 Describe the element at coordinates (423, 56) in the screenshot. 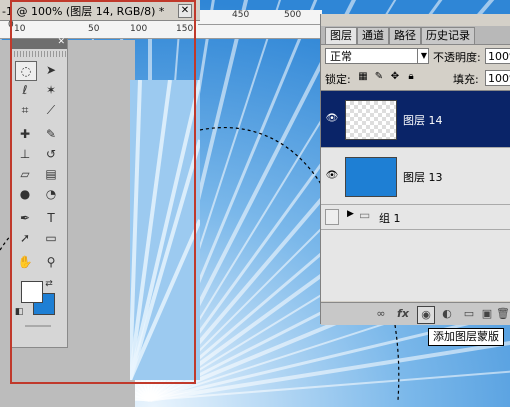

I see `chevron-down-icon: ▼` at that location.